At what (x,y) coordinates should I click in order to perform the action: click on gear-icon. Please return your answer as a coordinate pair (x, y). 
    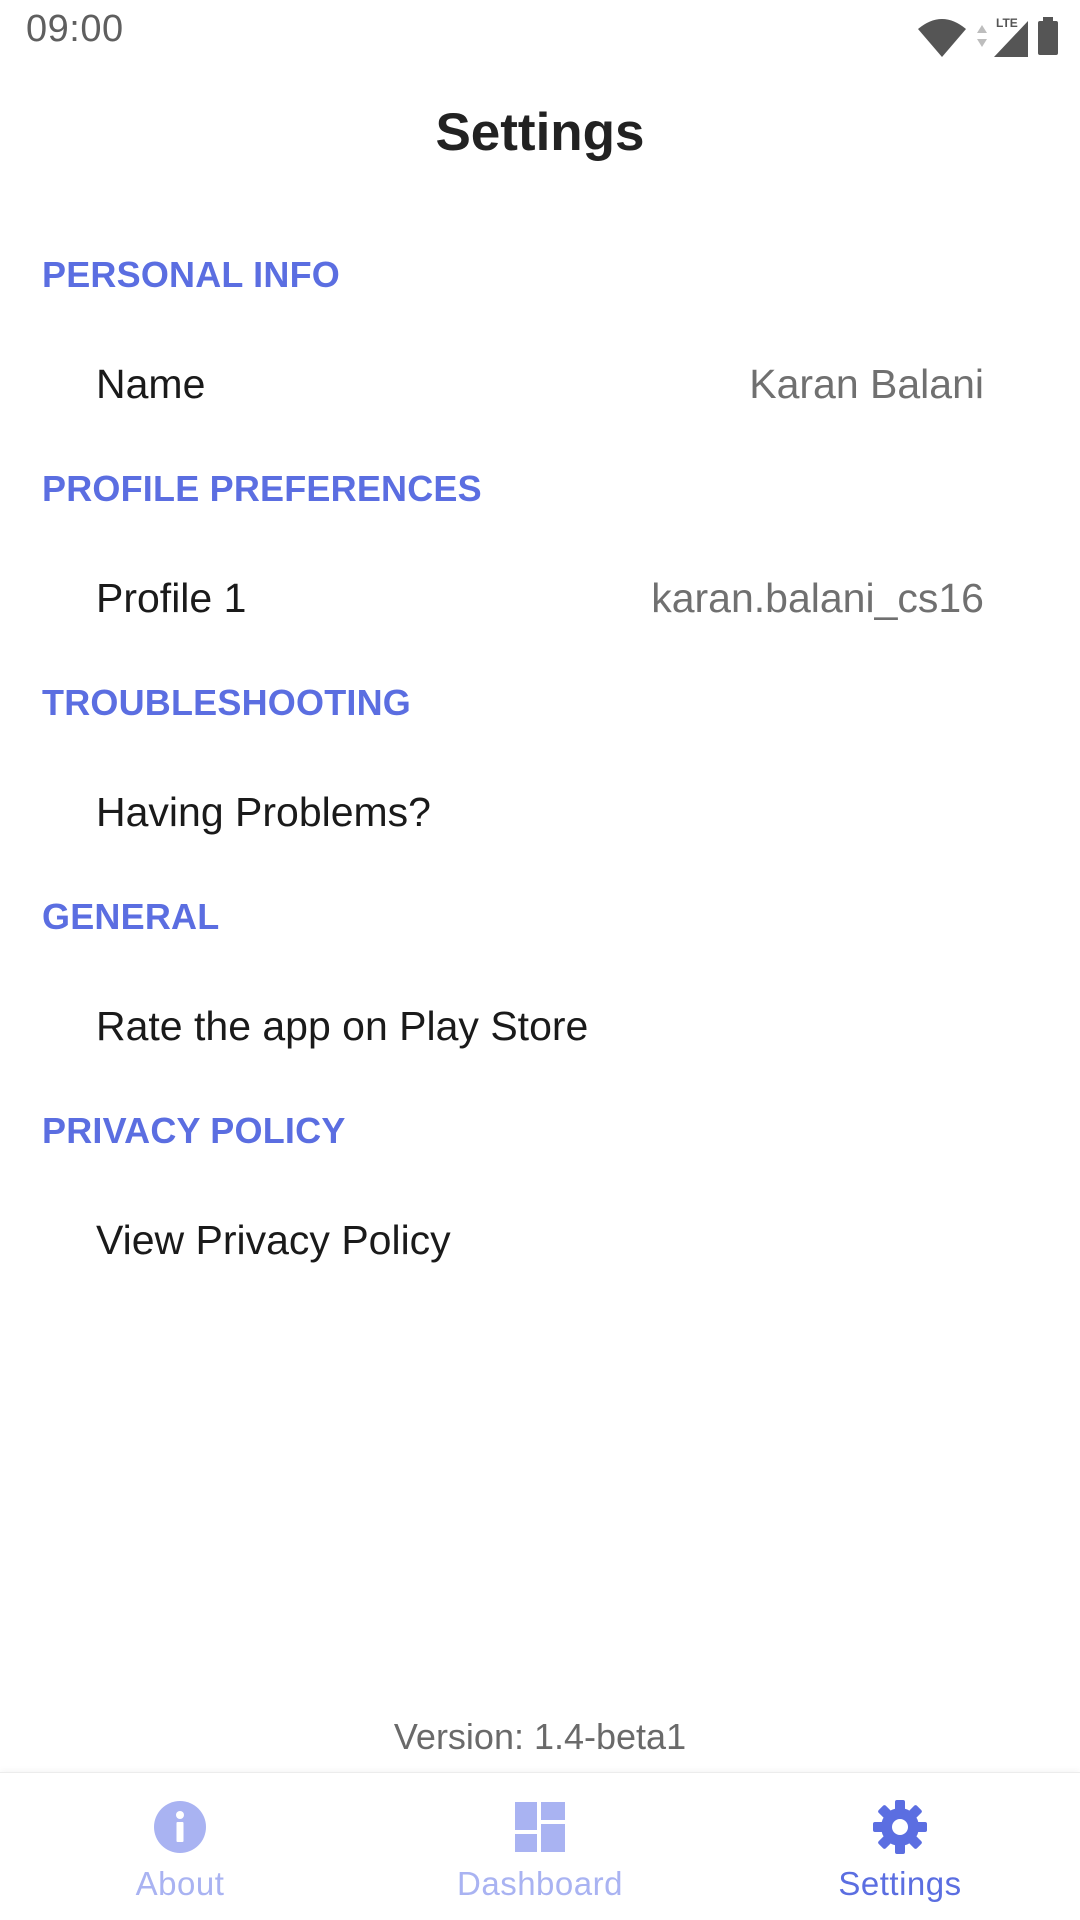
    Looking at the image, I should click on (900, 1827).